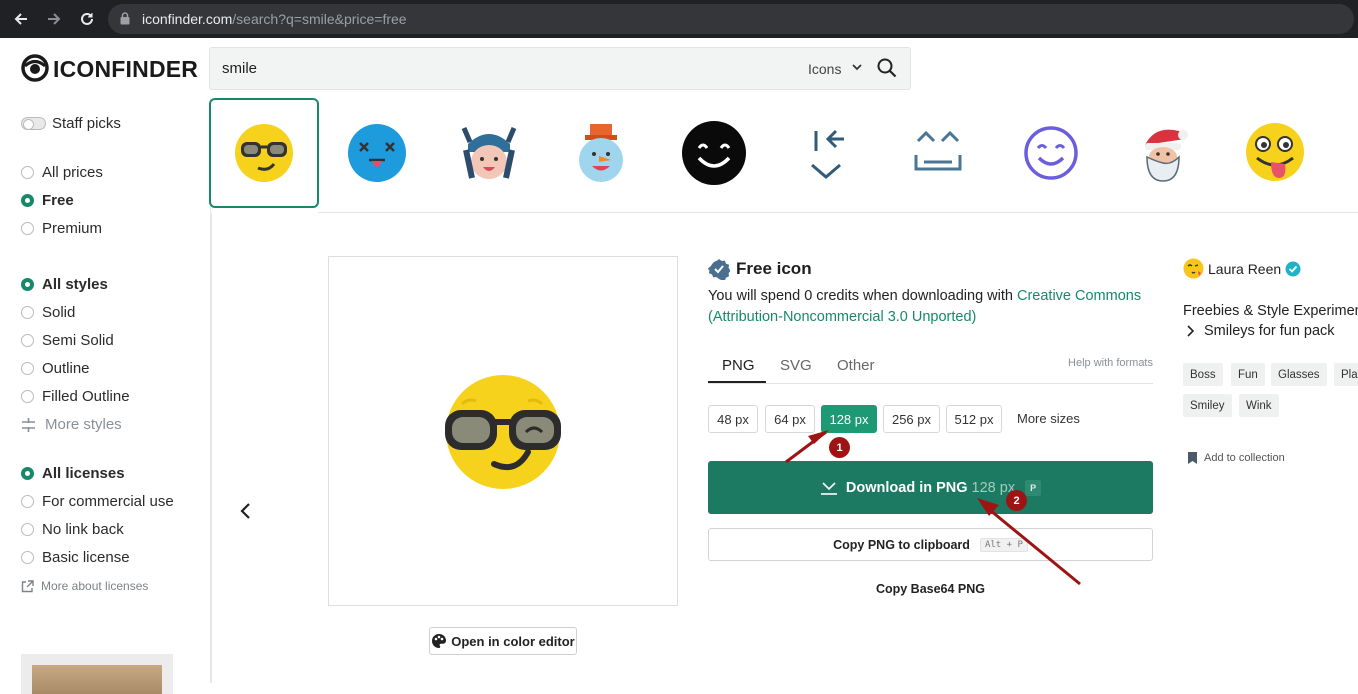 Image resolution: width=1358 pixels, height=694 pixels. Describe the element at coordinates (61, 228) in the screenshot. I see `price-premium: Premium` at that location.